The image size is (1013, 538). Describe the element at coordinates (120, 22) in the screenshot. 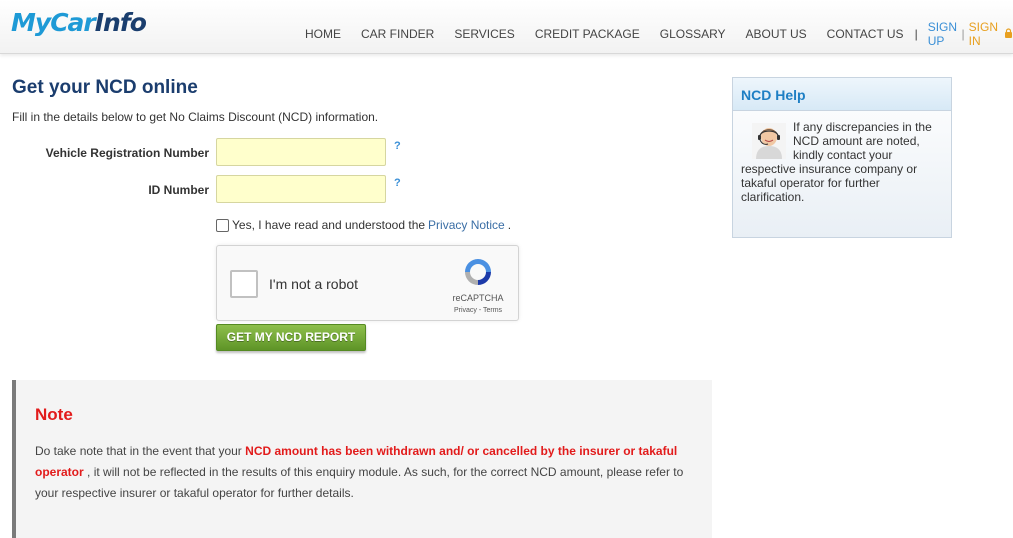

I see `logo-info: Info` at that location.